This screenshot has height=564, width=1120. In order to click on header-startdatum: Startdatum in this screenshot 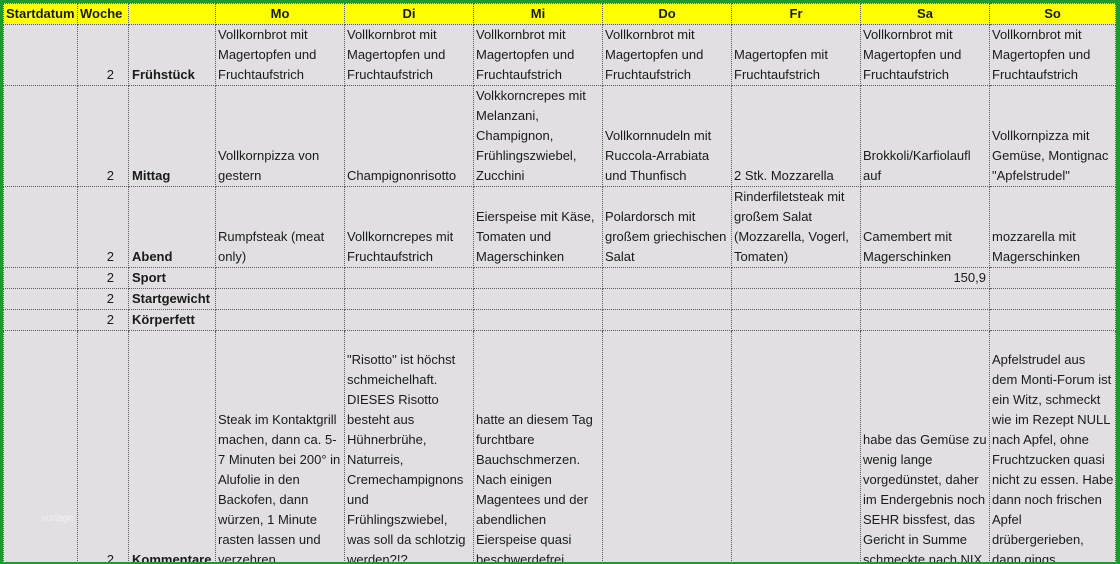, I will do `click(40, 14)`.